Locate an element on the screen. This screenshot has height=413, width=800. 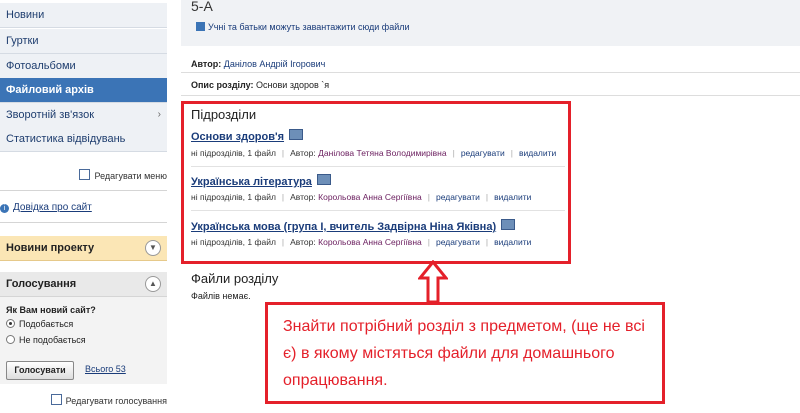
sidebar-item-news: Новини is located at coordinates (83, 15).